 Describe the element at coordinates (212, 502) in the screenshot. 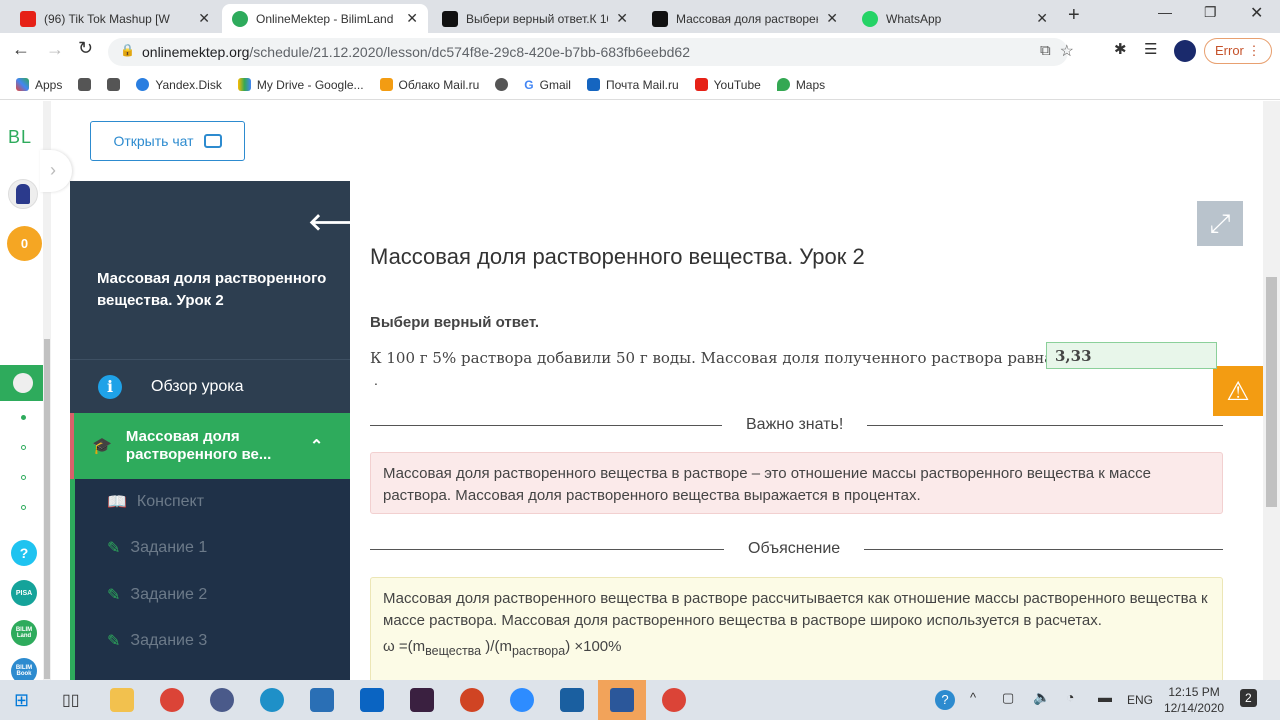

I see `sidebar-item-konspekt: 📖 Конспект` at that location.